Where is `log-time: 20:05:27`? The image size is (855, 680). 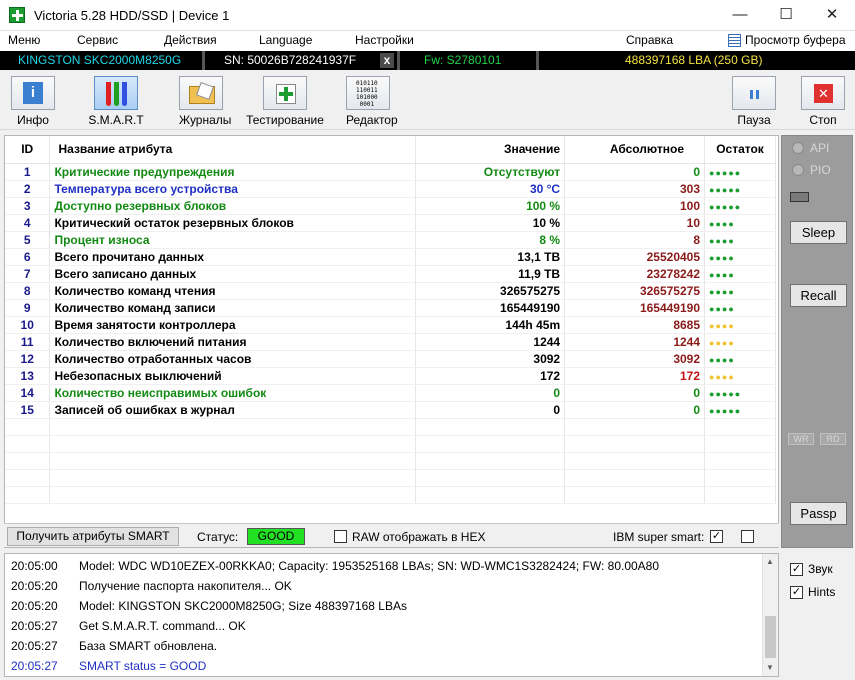
log-time: 20:05:27 is located at coordinates (34, 626).